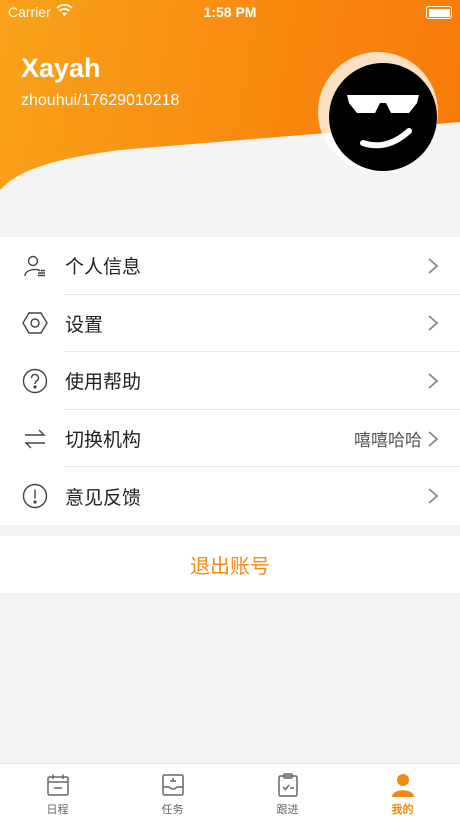  What do you see at coordinates (35, 439) in the screenshot?
I see `switch-arrows-icon` at bounding box center [35, 439].